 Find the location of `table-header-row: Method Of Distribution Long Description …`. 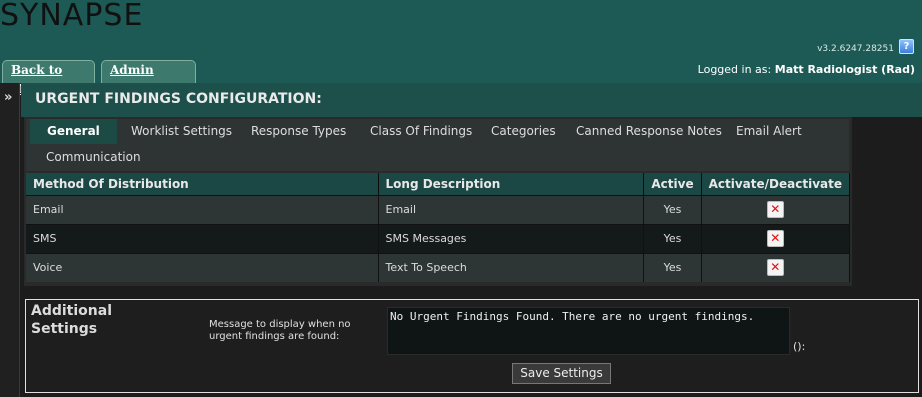

table-header-row: Method Of Distribution Long Description … is located at coordinates (438, 184).